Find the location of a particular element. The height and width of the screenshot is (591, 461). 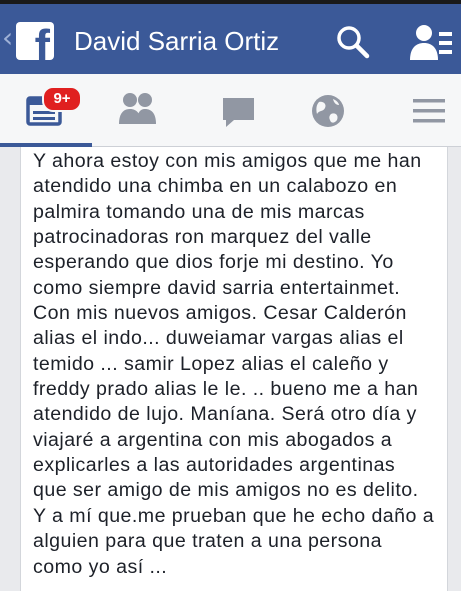

search-icon is located at coordinates (353, 42).